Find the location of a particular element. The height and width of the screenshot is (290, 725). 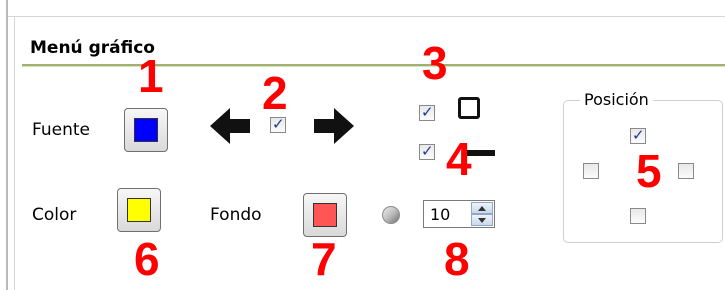

annotation-3: 3 is located at coordinates (435, 63).